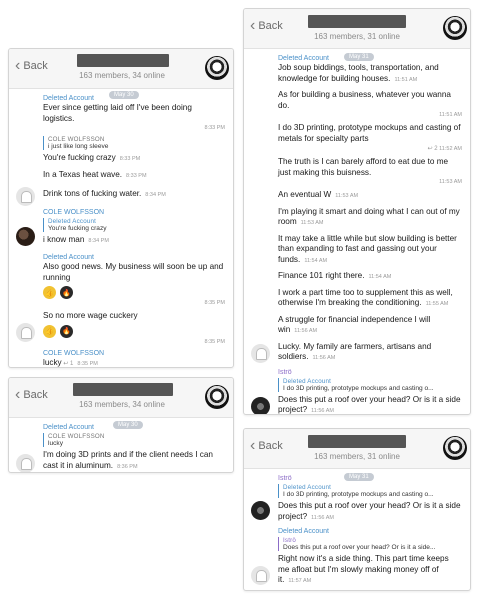  I want to click on message: So no more wage cuckery 👍 🔥 8:35 PM, so click(120, 328).